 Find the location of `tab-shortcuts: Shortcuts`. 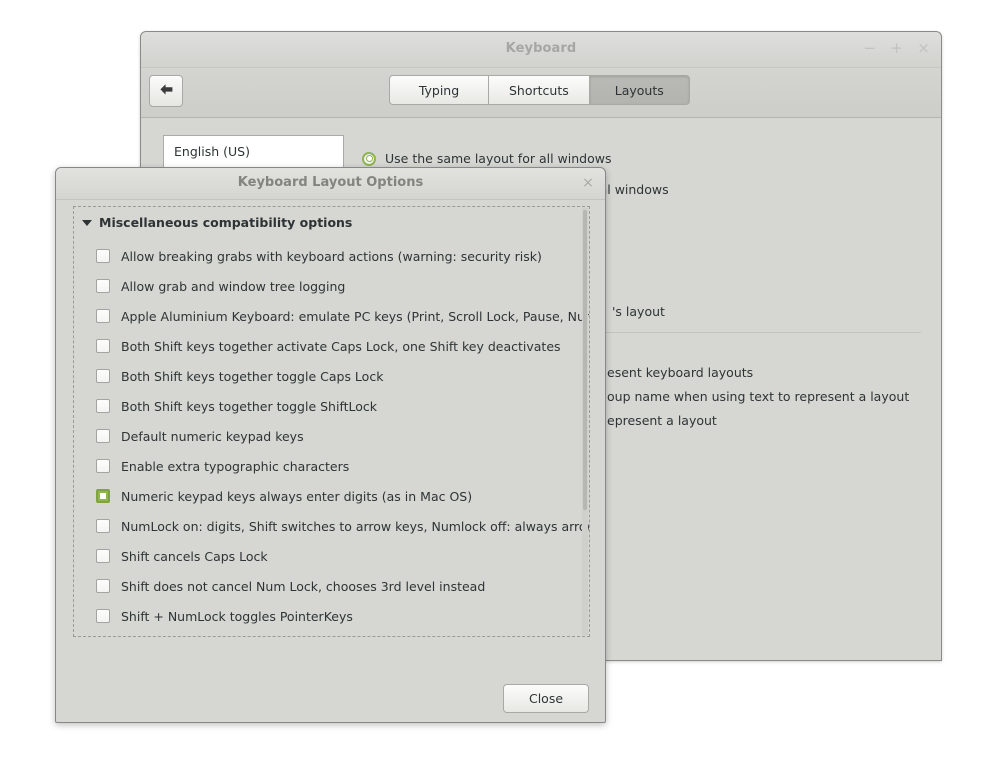

tab-shortcuts: Shortcuts is located at coordinates (539, 90).